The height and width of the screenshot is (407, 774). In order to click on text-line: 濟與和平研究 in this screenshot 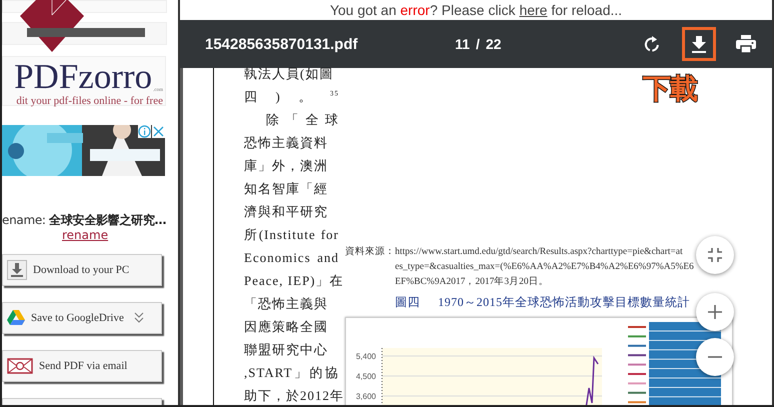, I will do `click(286, 212)`.